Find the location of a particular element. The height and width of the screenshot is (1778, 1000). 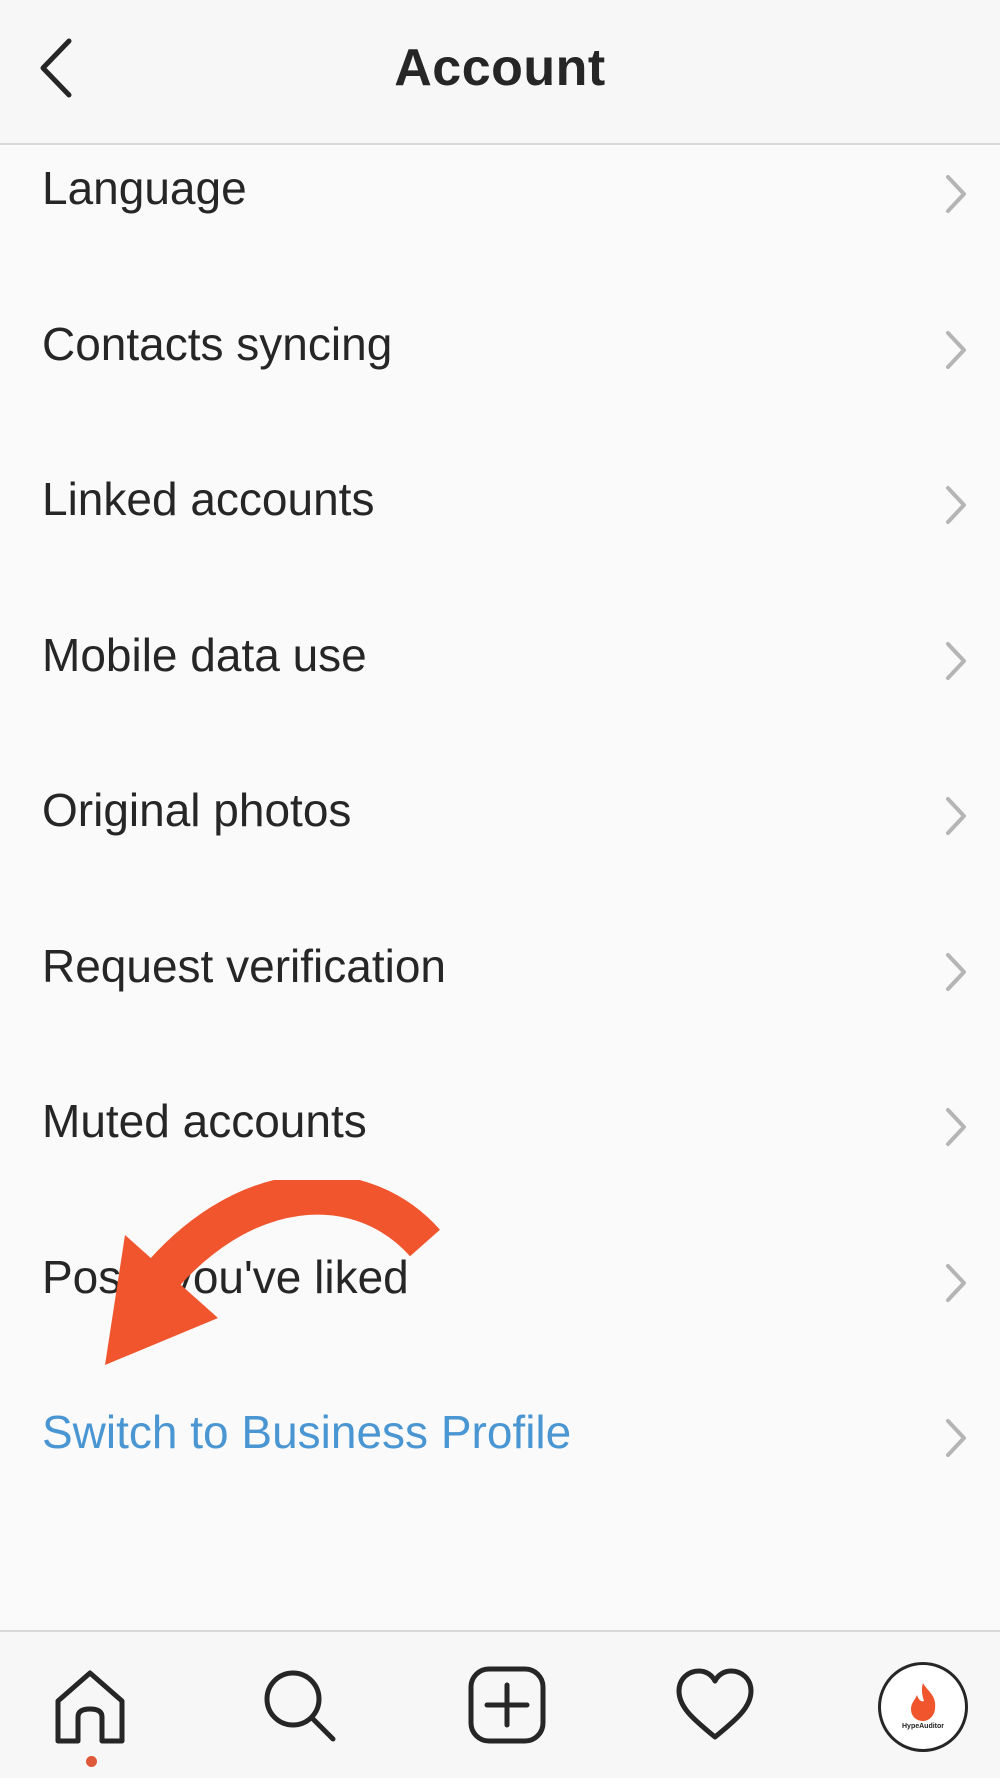

tab-home is located at coordinates (90, 1705).